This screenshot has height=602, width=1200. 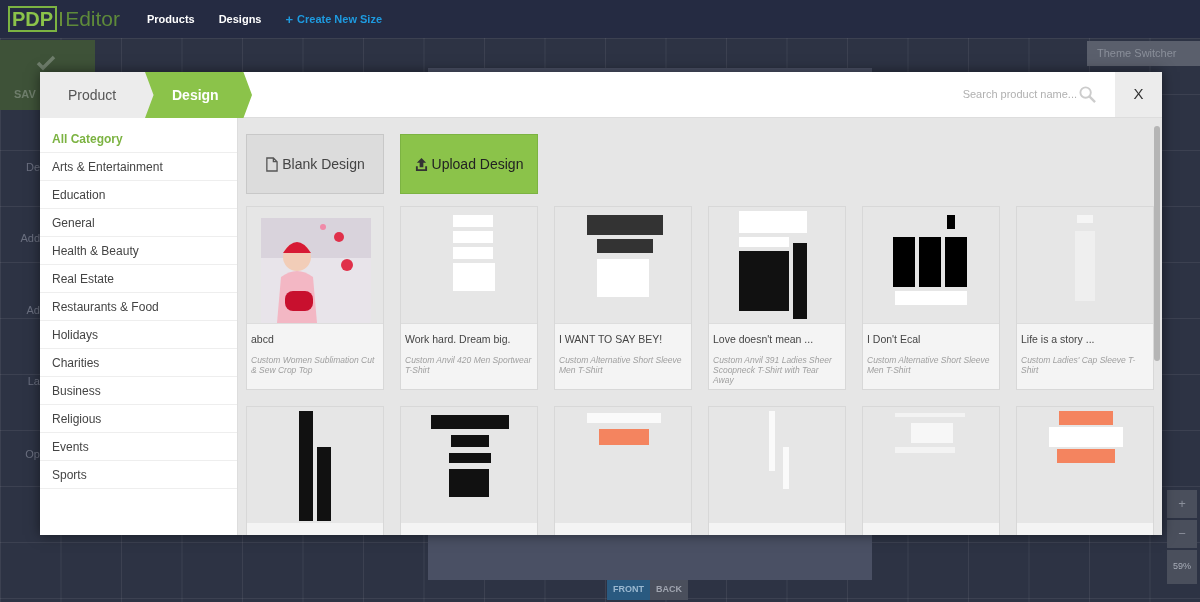 What do you see at coordinates (469, 164) in the screenshot?
I see `upload-design-button: Upload Design` at bounding box center [469, 164].